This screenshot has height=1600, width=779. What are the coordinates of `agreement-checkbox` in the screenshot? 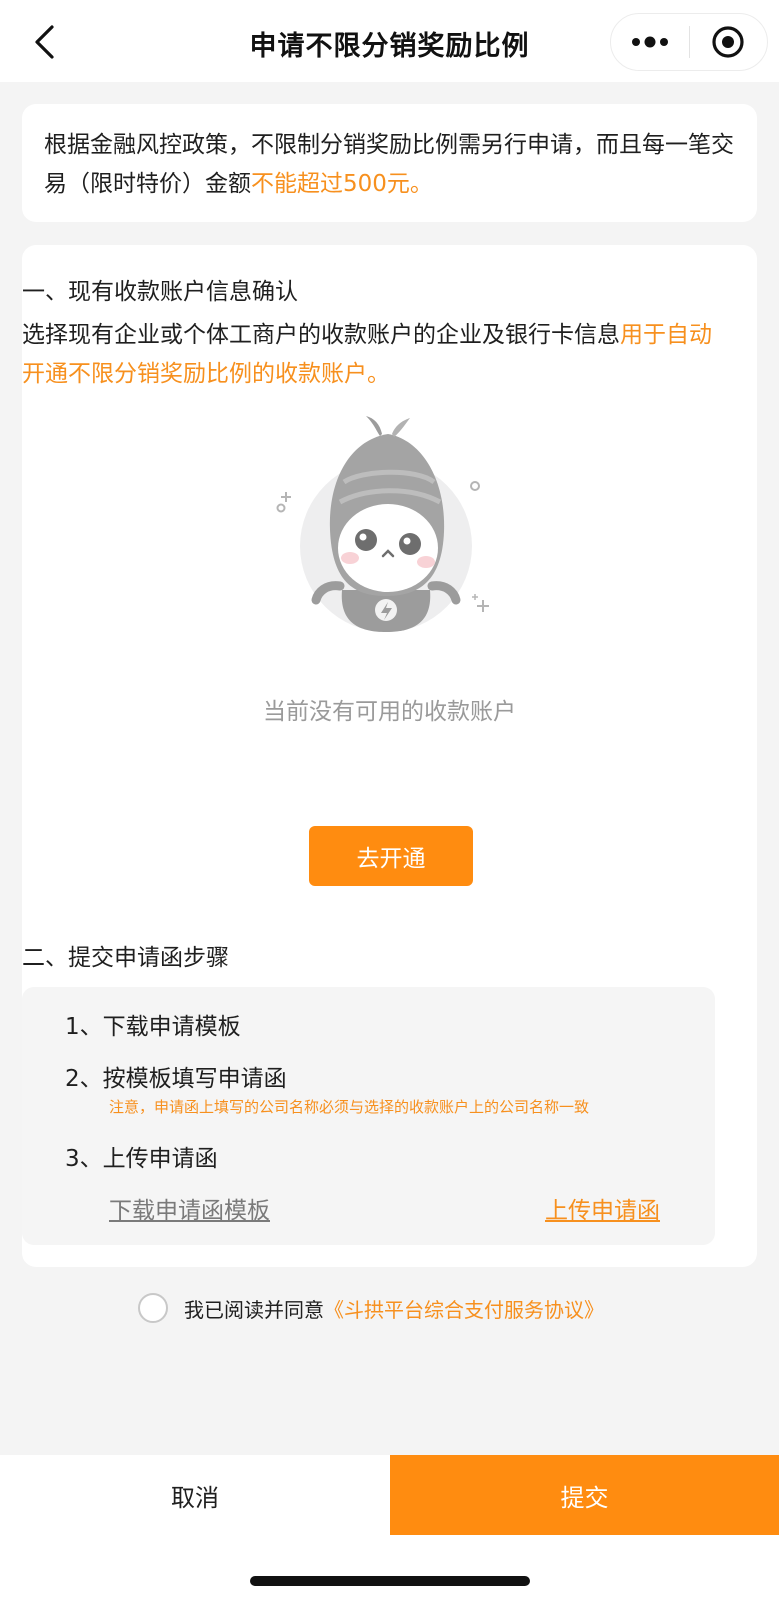 It's located at (153, 1308).